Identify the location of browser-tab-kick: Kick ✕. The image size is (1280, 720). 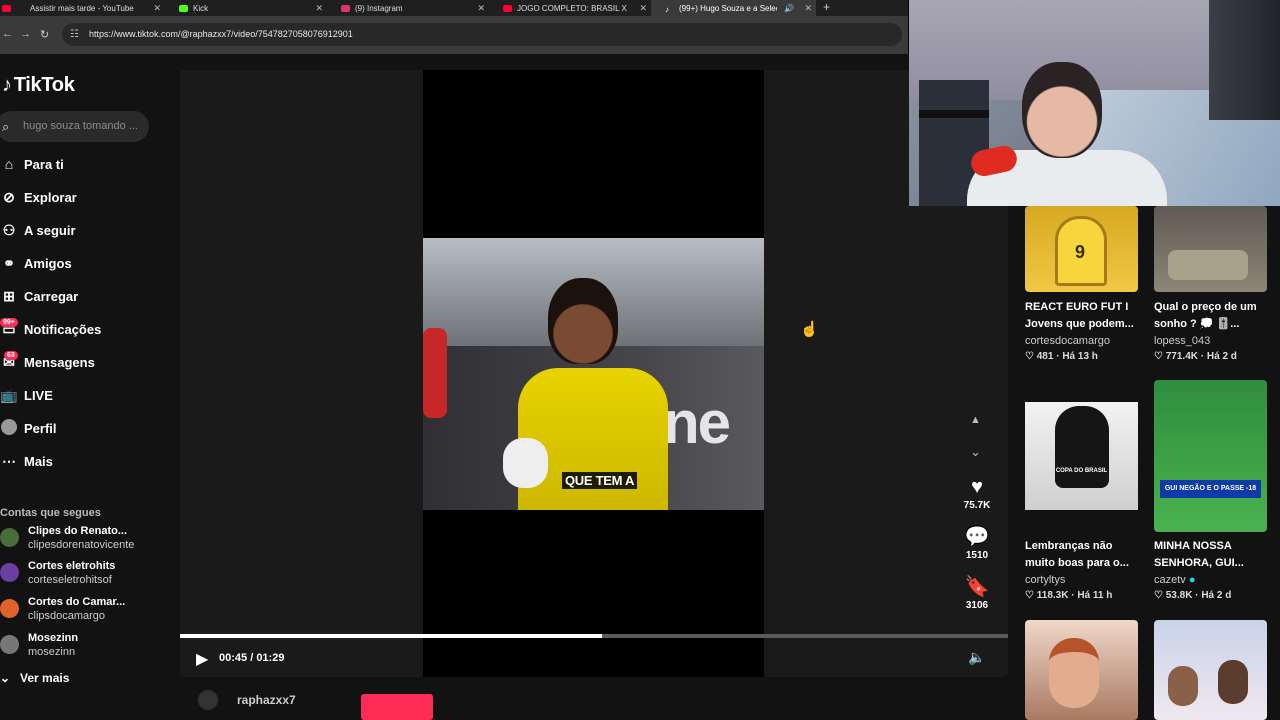
(246, 8).